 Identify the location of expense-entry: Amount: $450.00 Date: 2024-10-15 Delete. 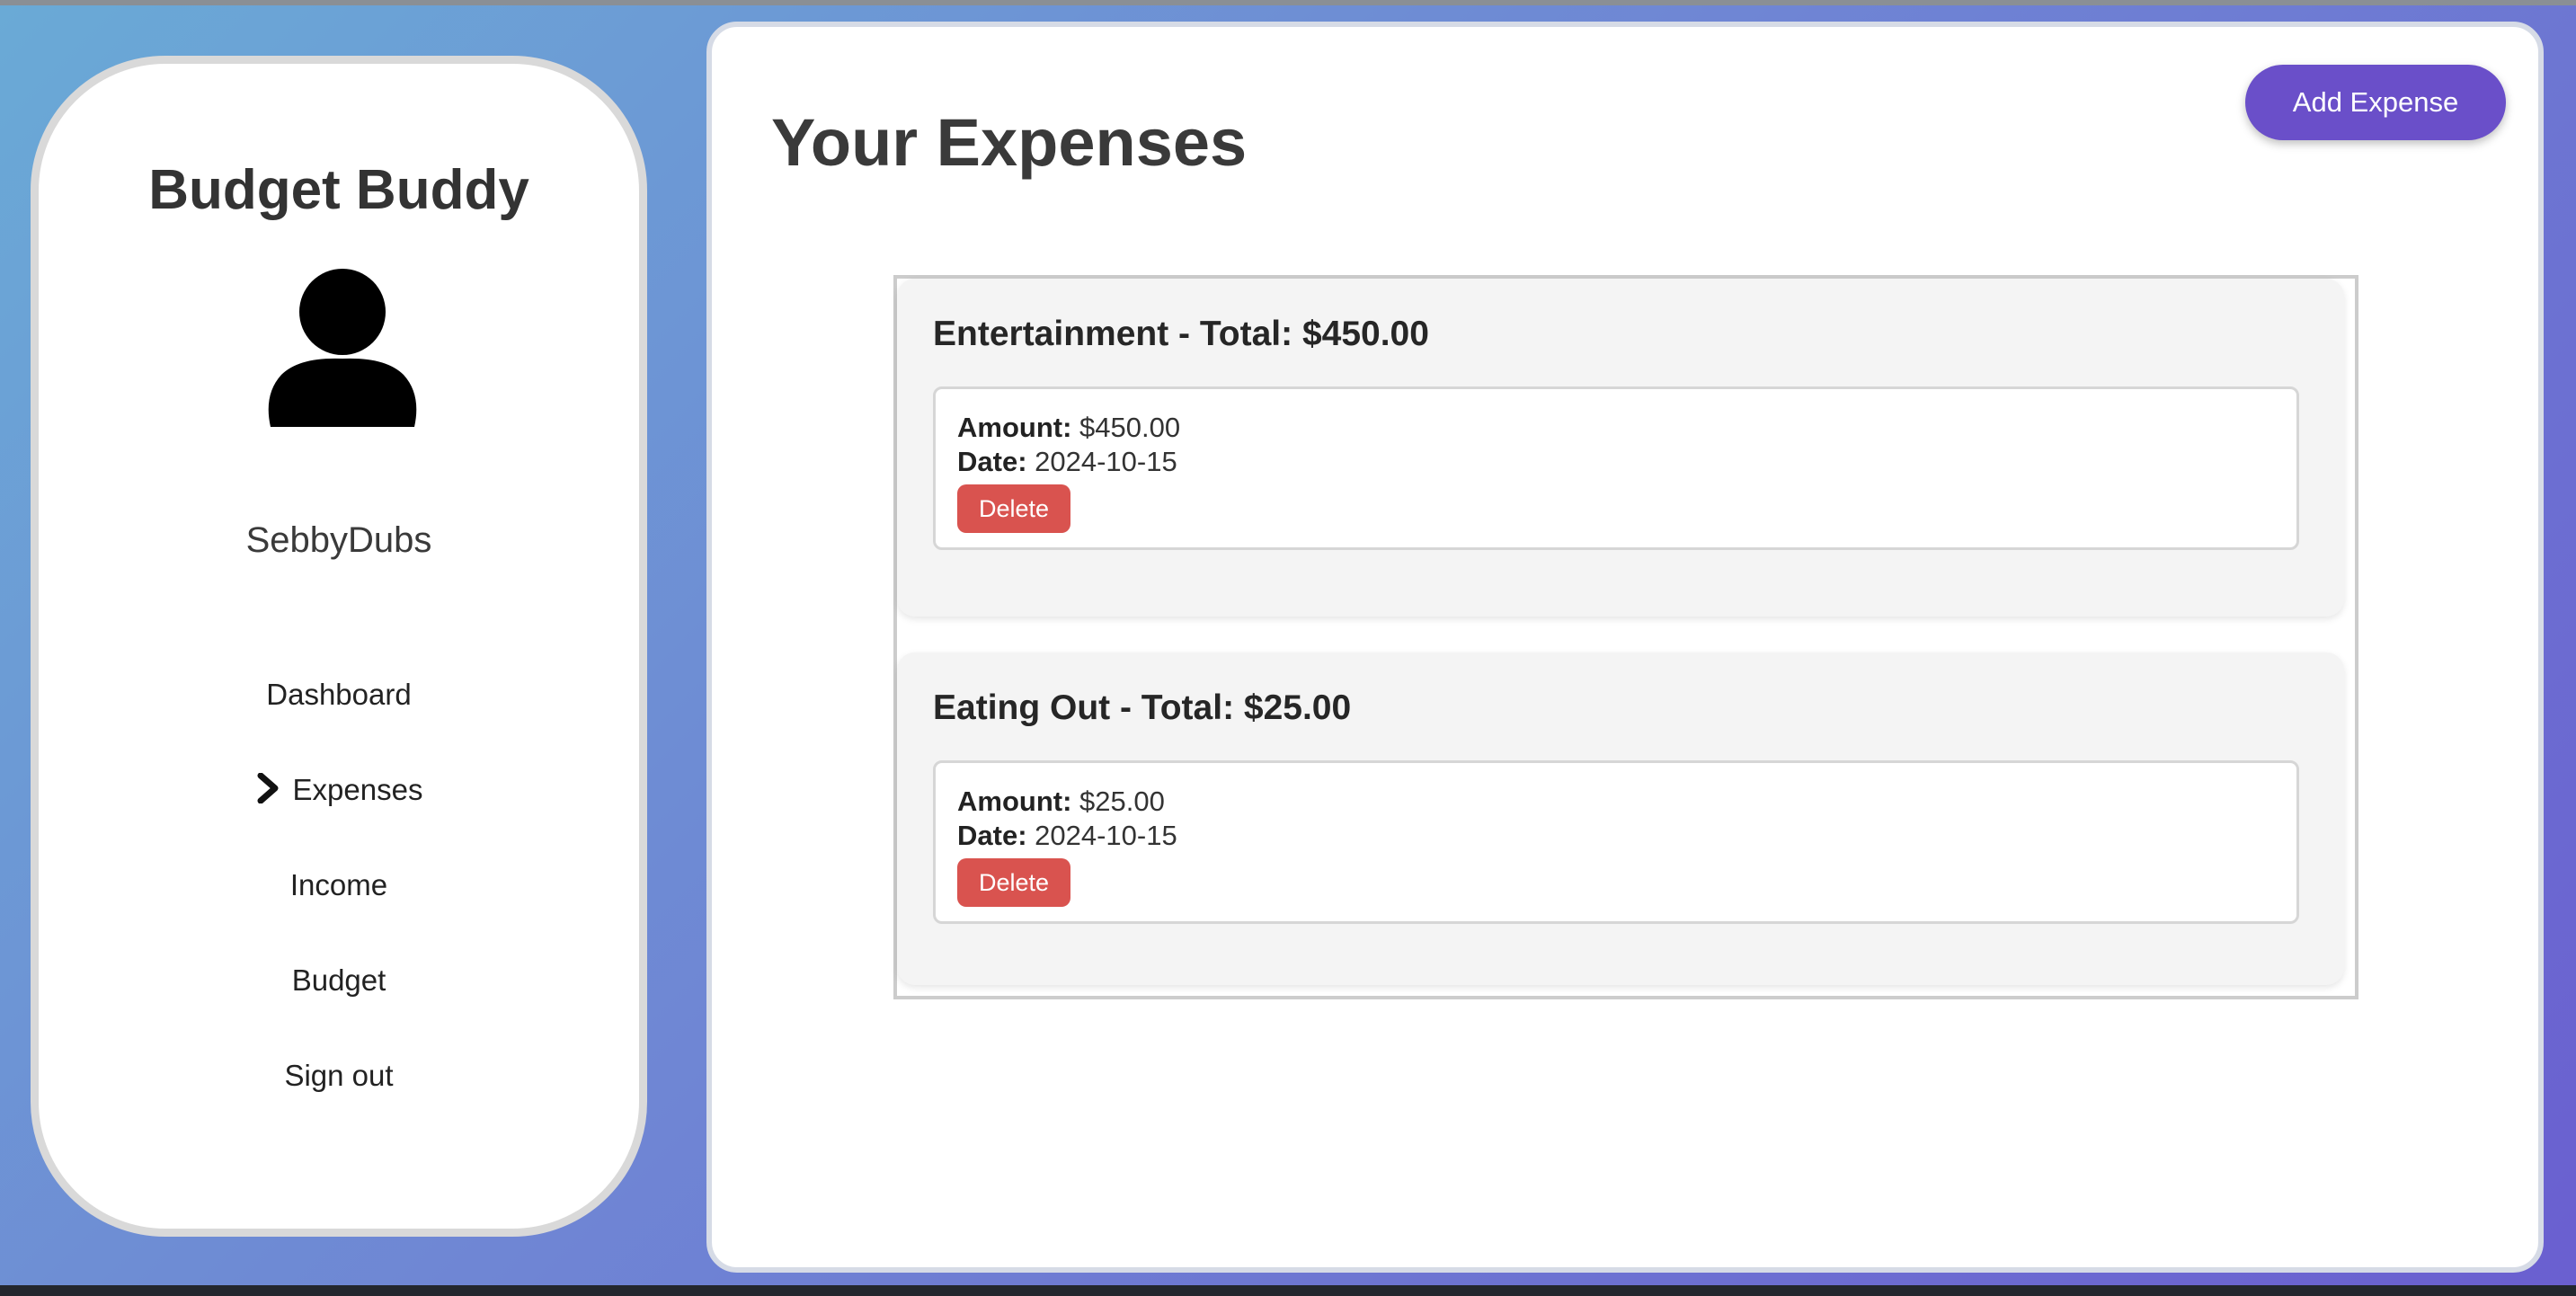
(1616, 468).